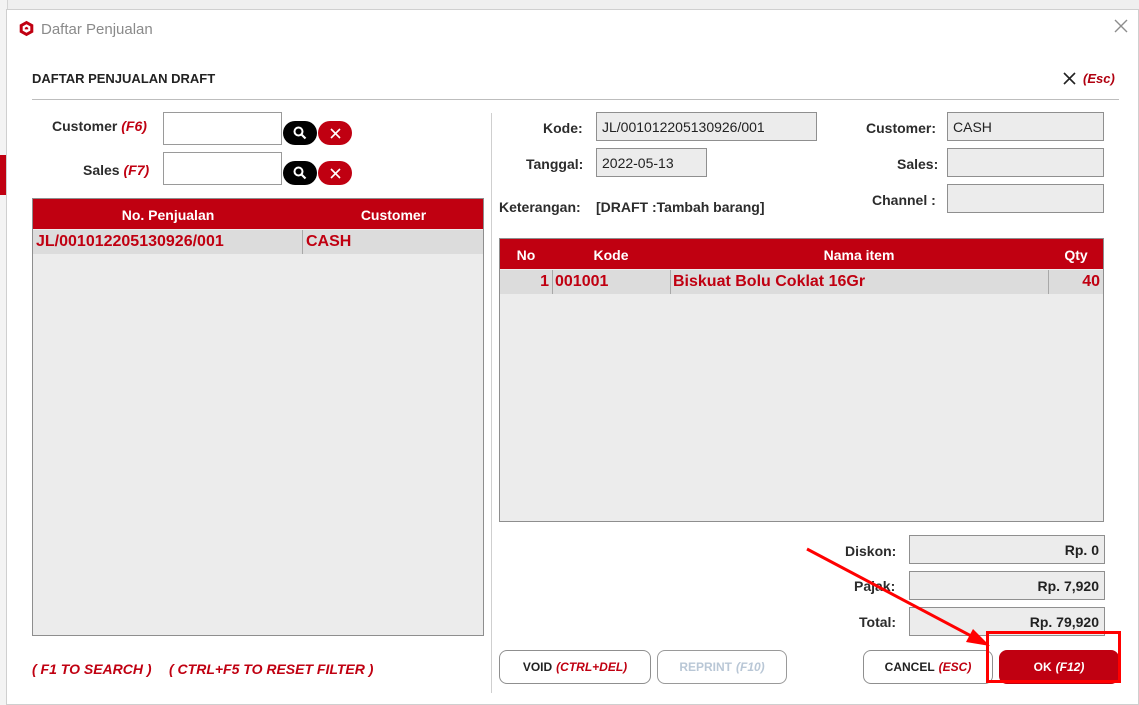  I want to click on window-close-button, so click(1121, 27).